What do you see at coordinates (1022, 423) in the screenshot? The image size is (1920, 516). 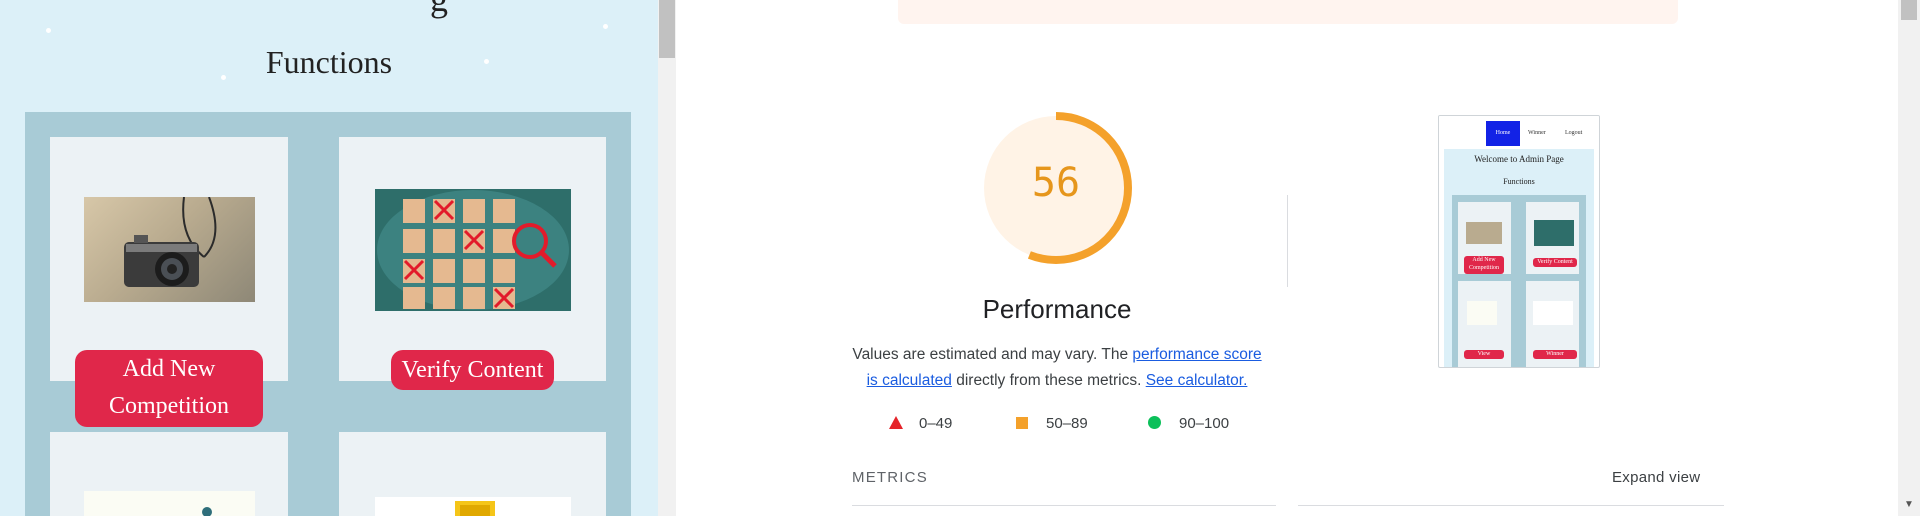 I see `square-icon` at bounding box center [1022, 423].